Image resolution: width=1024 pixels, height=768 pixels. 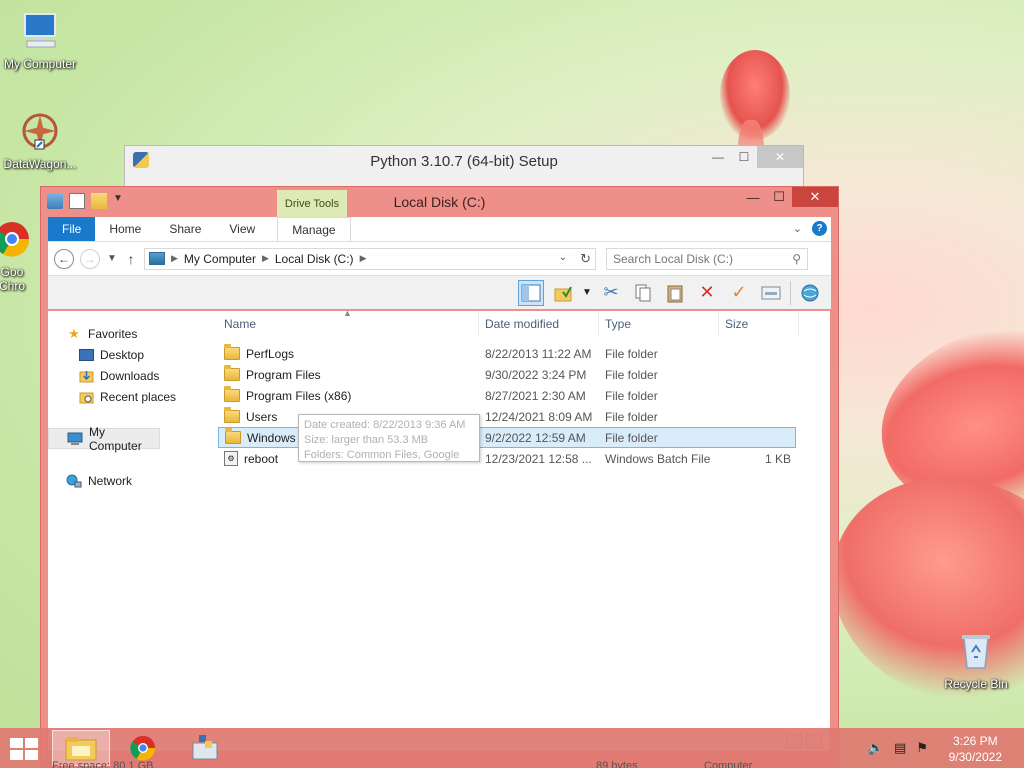 I want to click on search-icon: ⚲, so click(x=796, y=258).